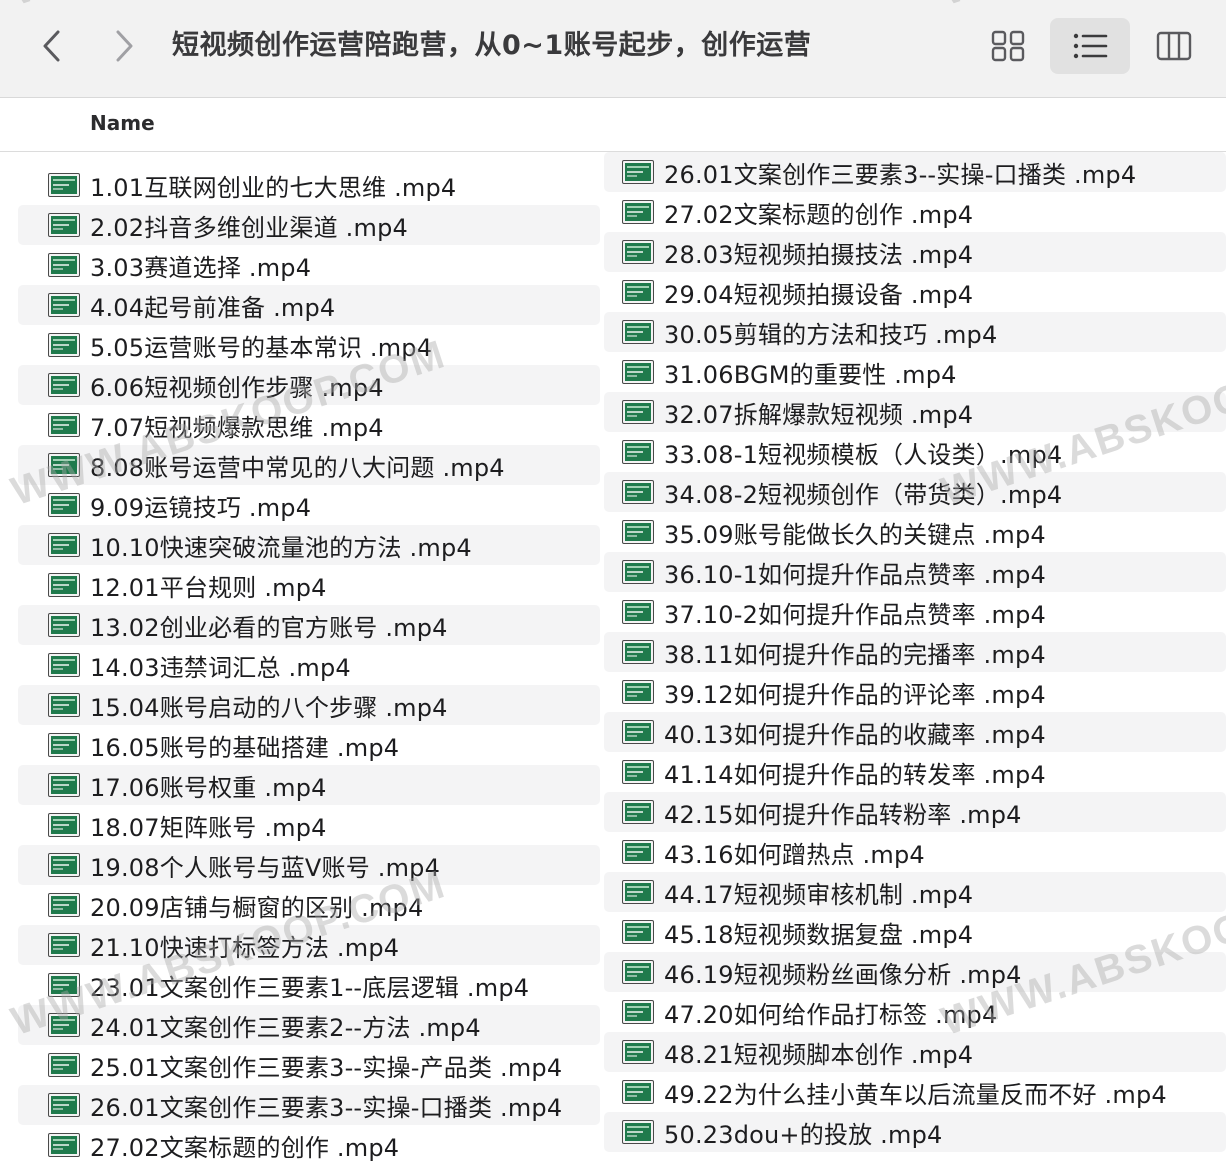  I want to click on forward-button, so click(124, 46).